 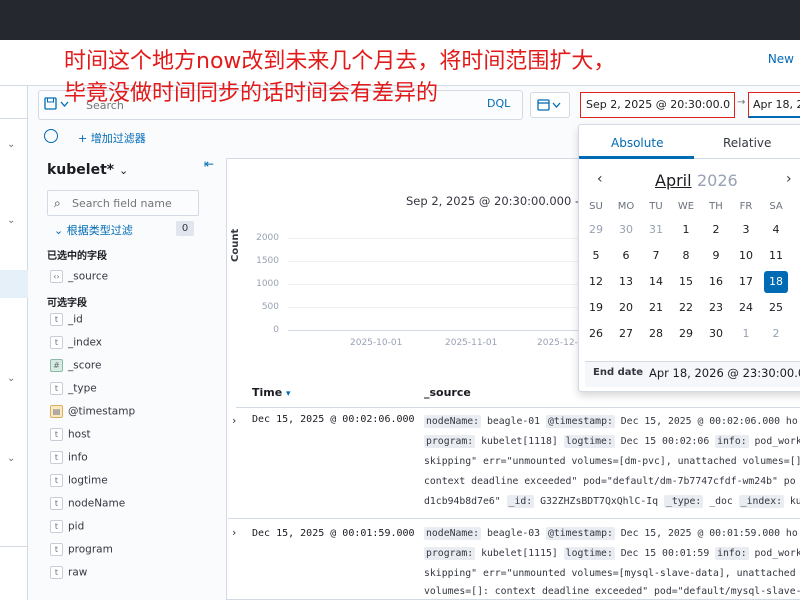 I want to click on end-date-button: Apr 18, 2, so click(x=774, y=105).